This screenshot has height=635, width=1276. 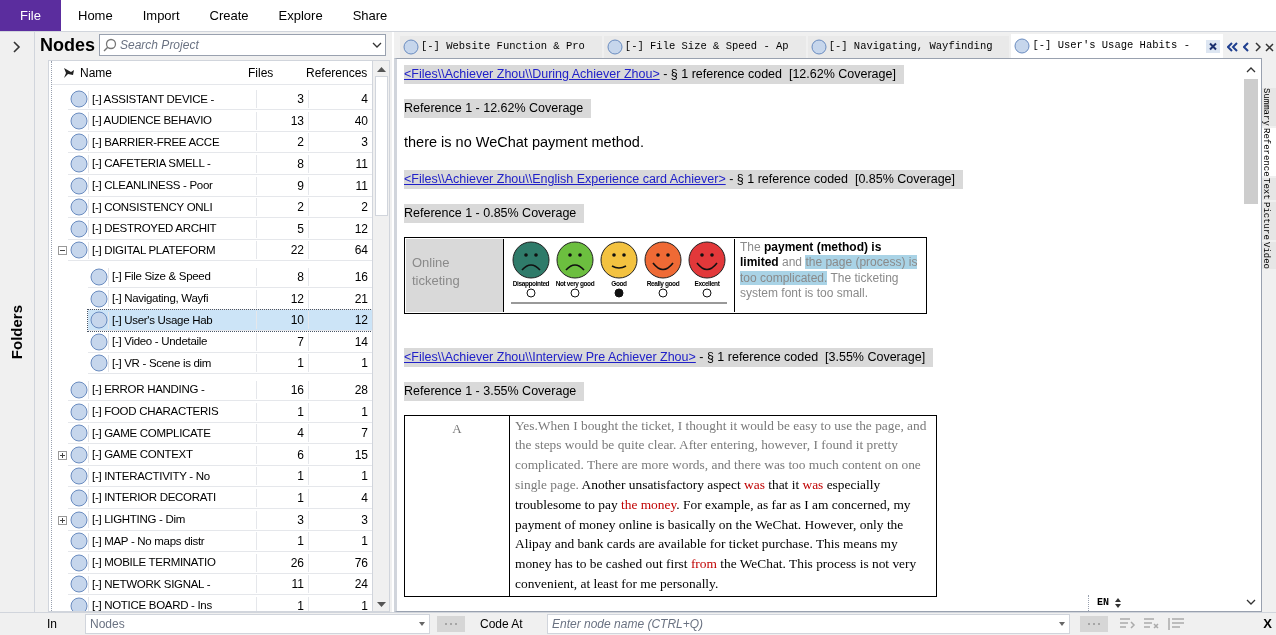 What do you see at coordinates (532, 74) in the screenshot?
I see `file-link: <Files\\Achiever Zhou\\During Achiever Zhou>` at bounding box center [532, 74].